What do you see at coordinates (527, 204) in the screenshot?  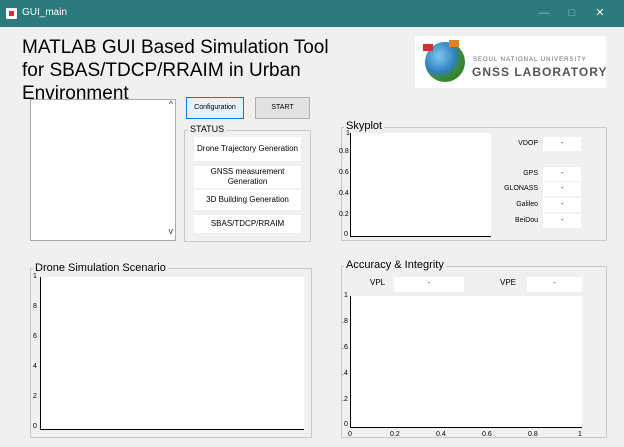 I see `galileo-label: Galileo` at bounding box center [527, 204].